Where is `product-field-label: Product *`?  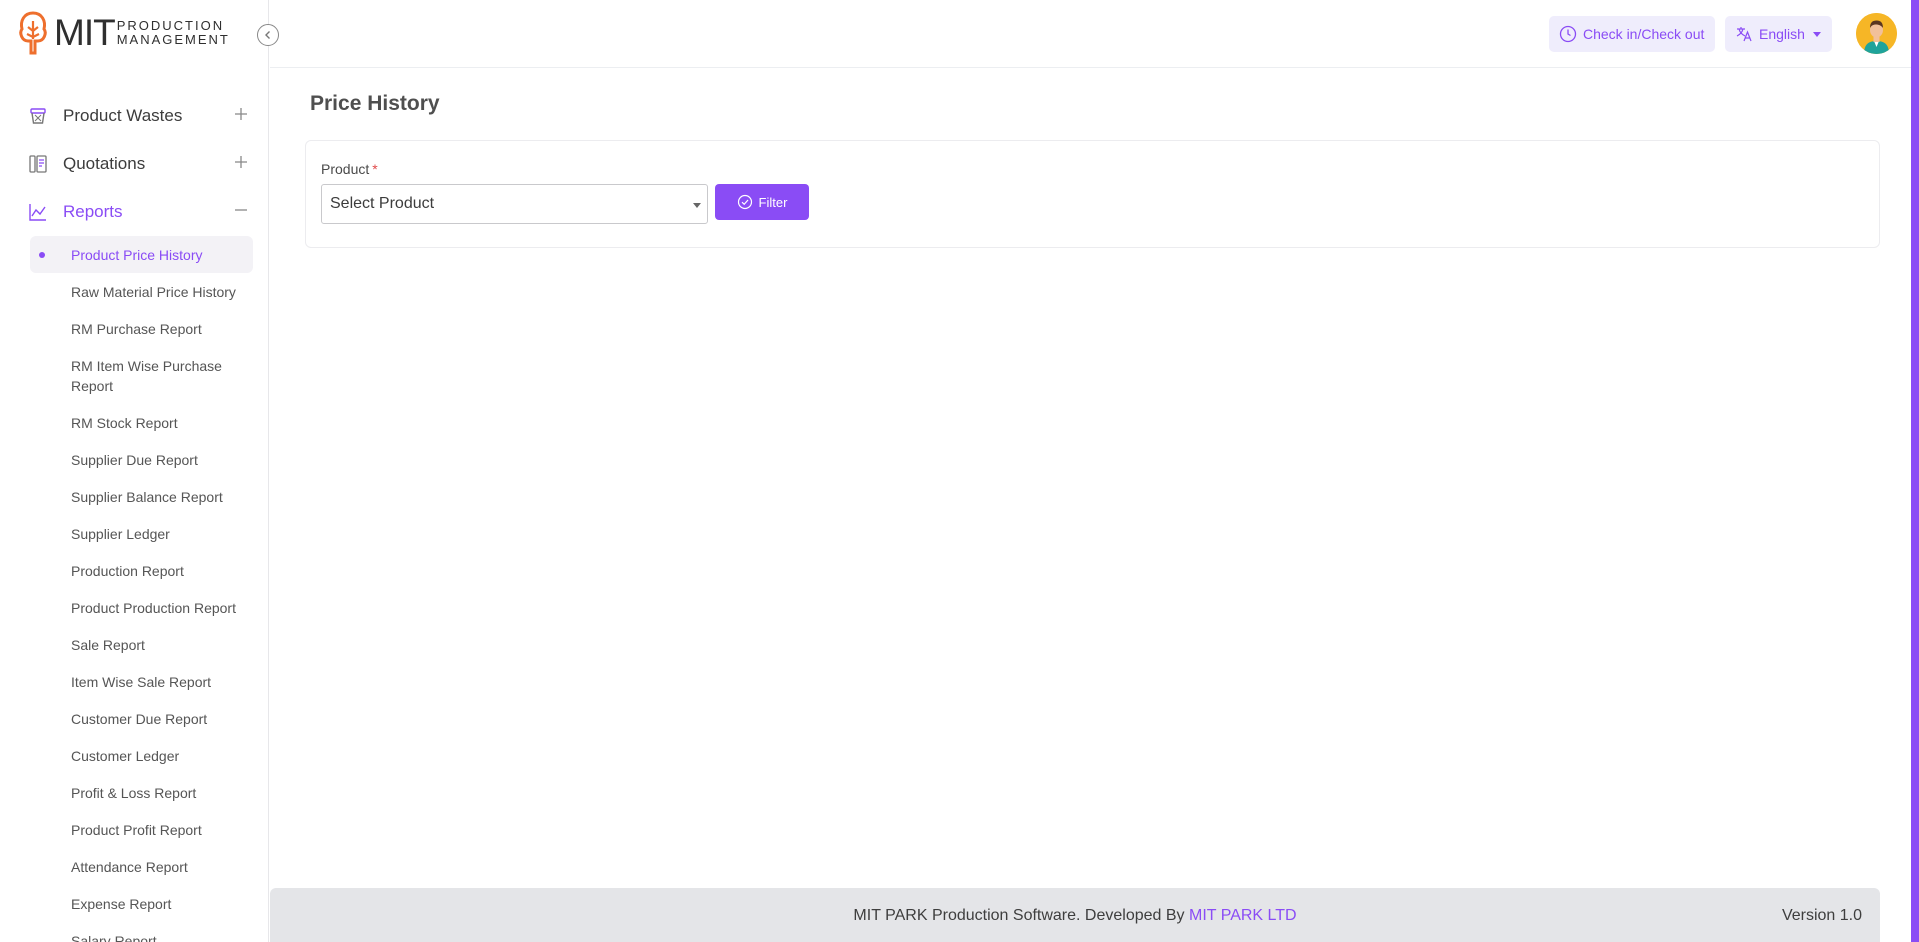 product-field-label: Product * is located at coordinates (349, 169).